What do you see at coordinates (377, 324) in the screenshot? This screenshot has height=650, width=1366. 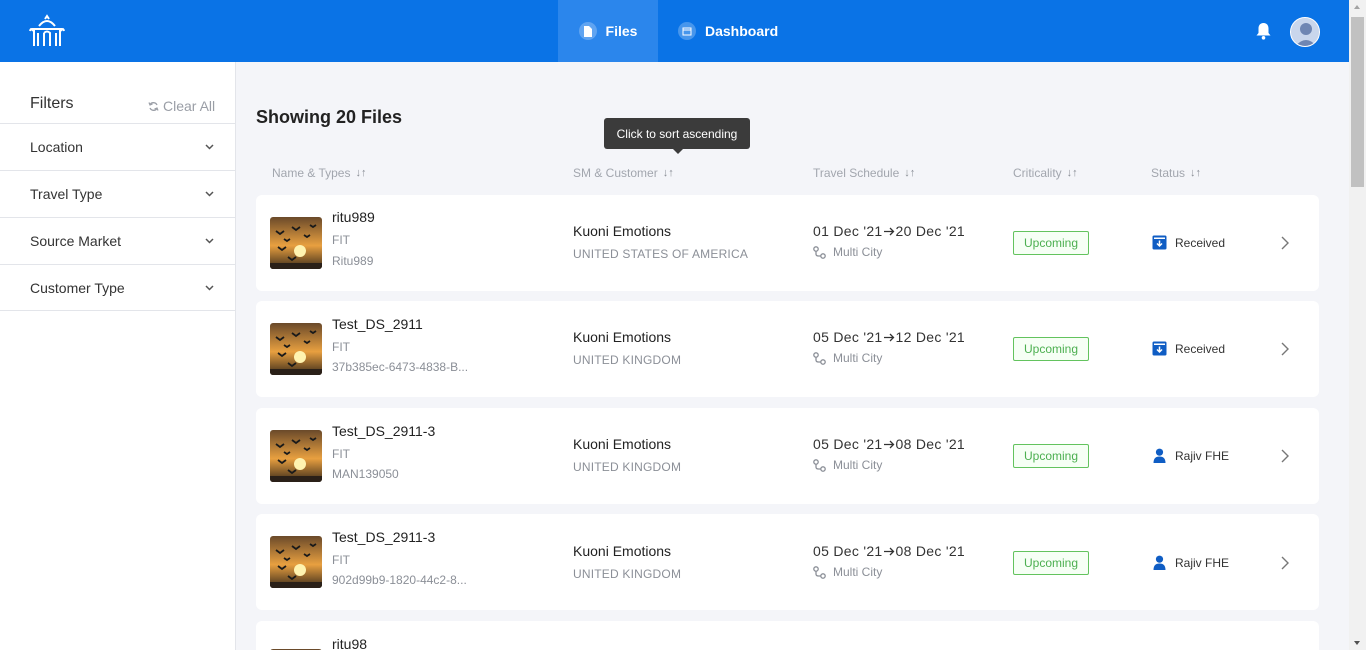 I see `file-name: Test_DS_2911` at bounding box center [377, 324].